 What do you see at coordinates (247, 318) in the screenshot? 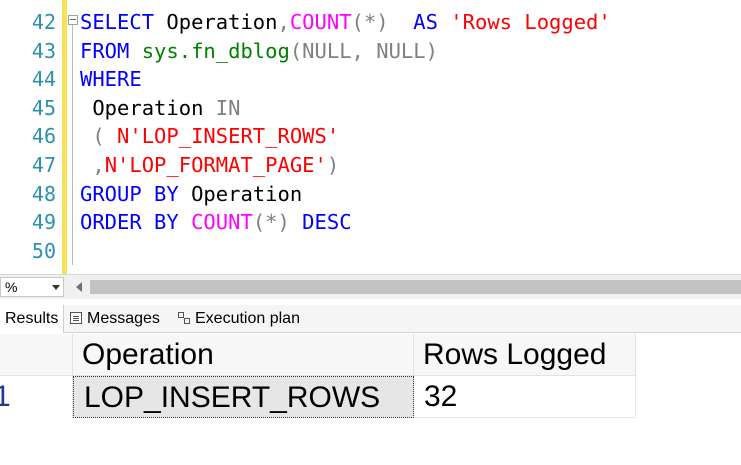
I see `tab-label: Execution plan` at bounding box center [247, 318].